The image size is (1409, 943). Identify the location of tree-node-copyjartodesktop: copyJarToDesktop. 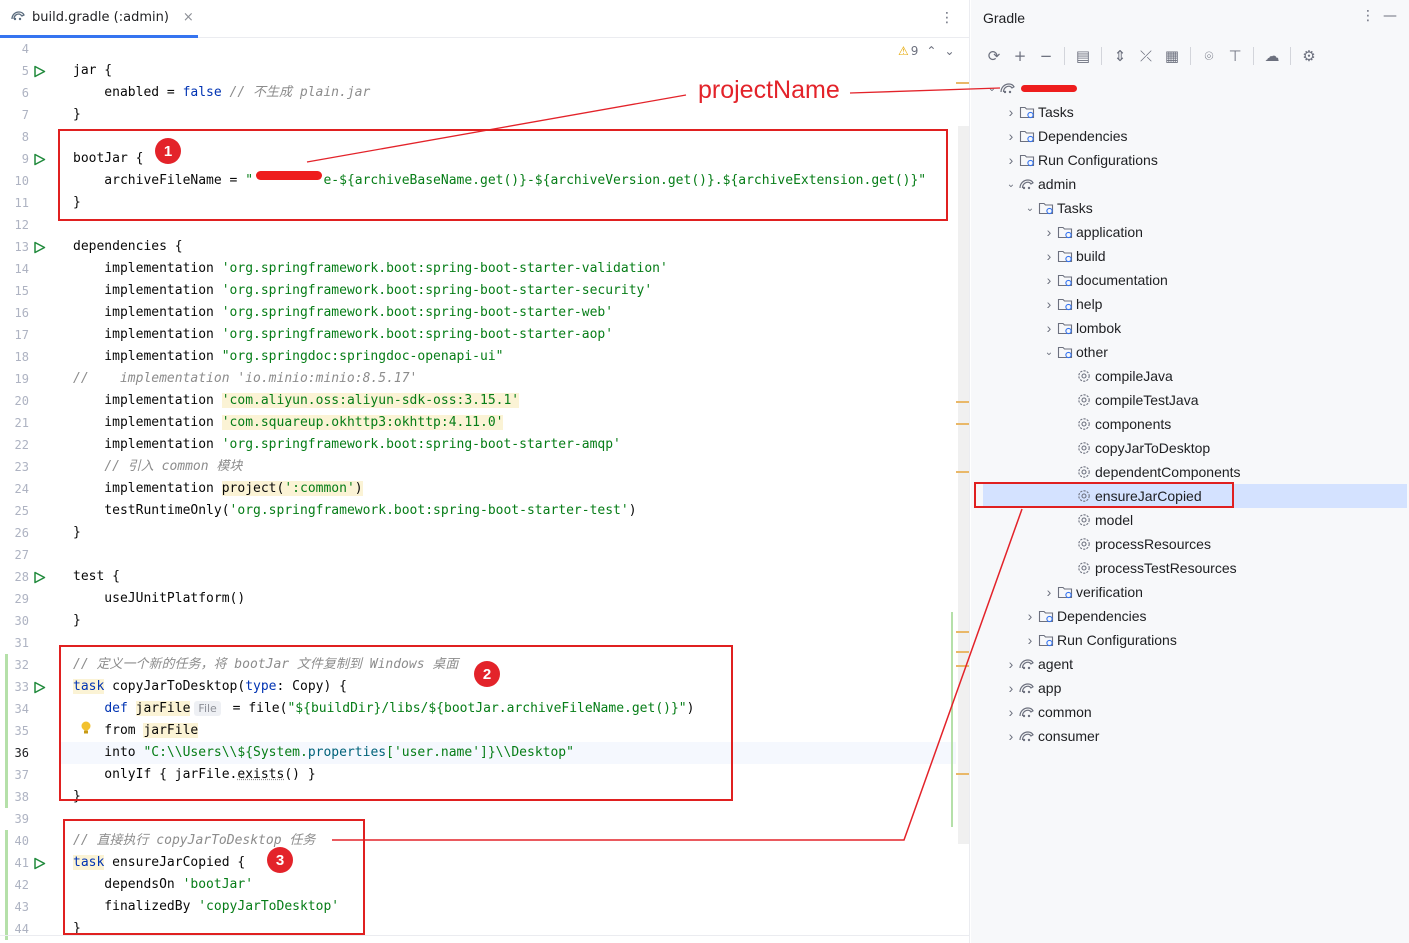
(1190, 448).